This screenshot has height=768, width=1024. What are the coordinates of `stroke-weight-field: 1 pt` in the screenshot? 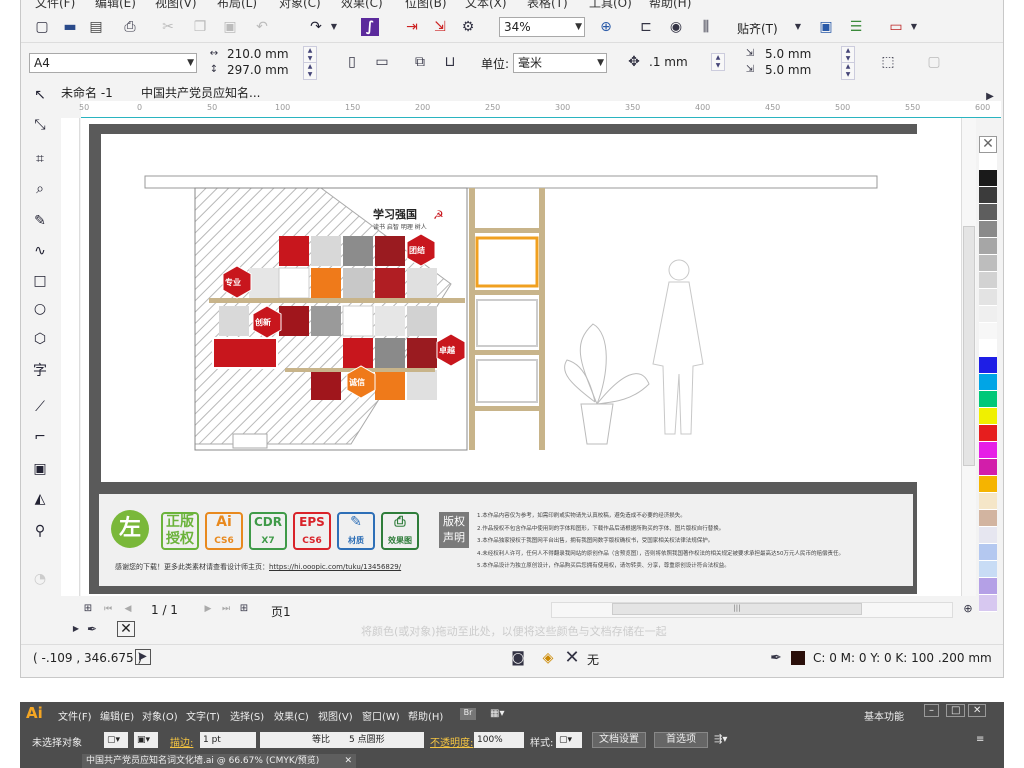 It's located at (228, 740).